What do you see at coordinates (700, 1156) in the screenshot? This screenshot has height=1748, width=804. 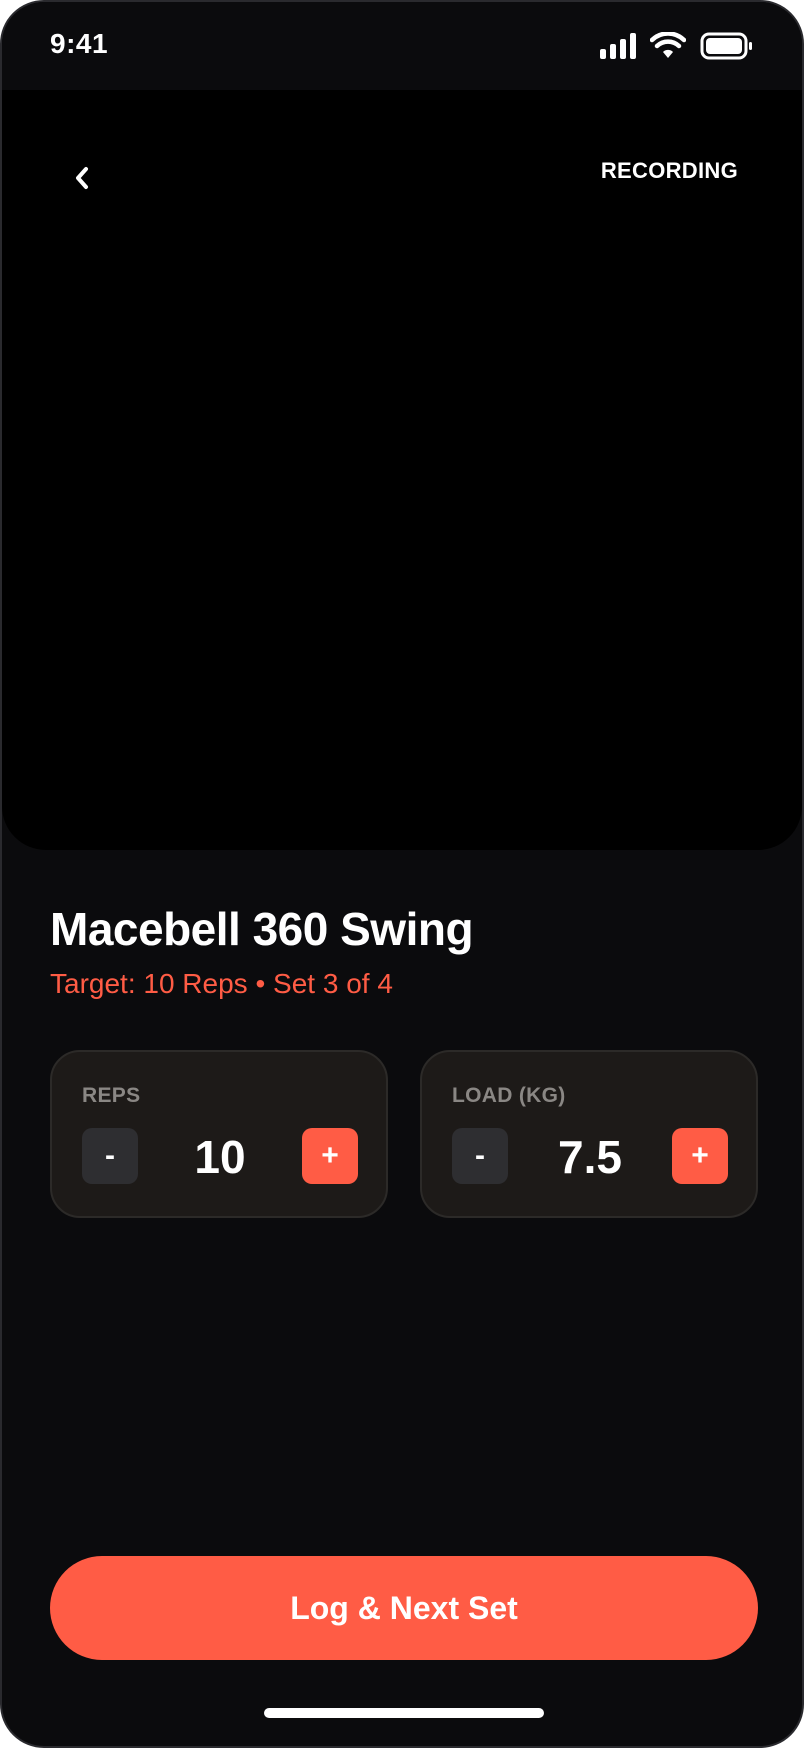 I see `load-increment-button: +` at bounding box center [700, 1156].